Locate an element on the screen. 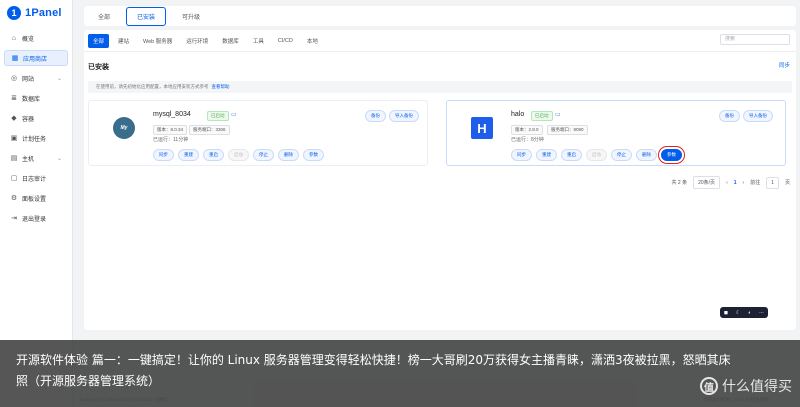  sidebar-item-label: 概览 is located at coordinates (28, 39).